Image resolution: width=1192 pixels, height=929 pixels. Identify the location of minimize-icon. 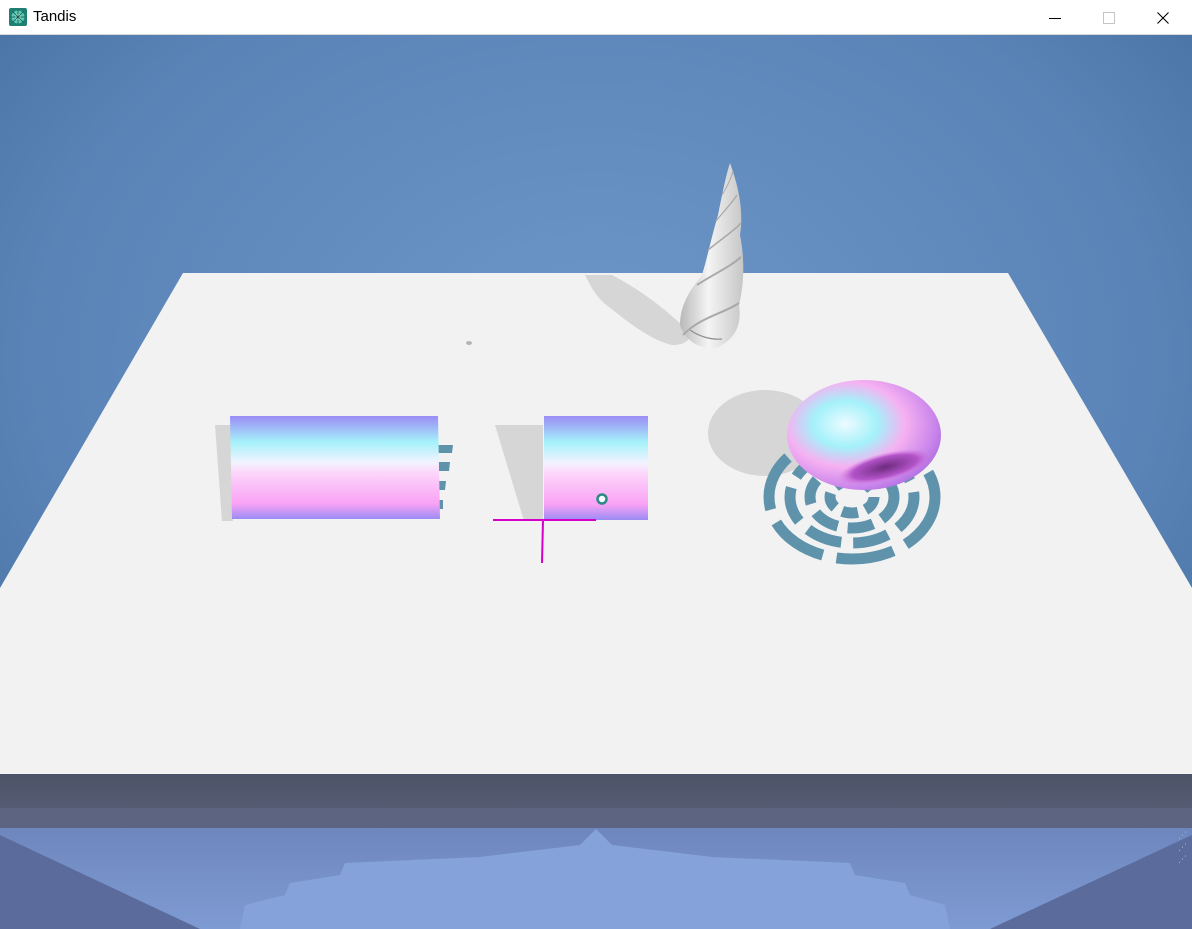
(1055, 18).